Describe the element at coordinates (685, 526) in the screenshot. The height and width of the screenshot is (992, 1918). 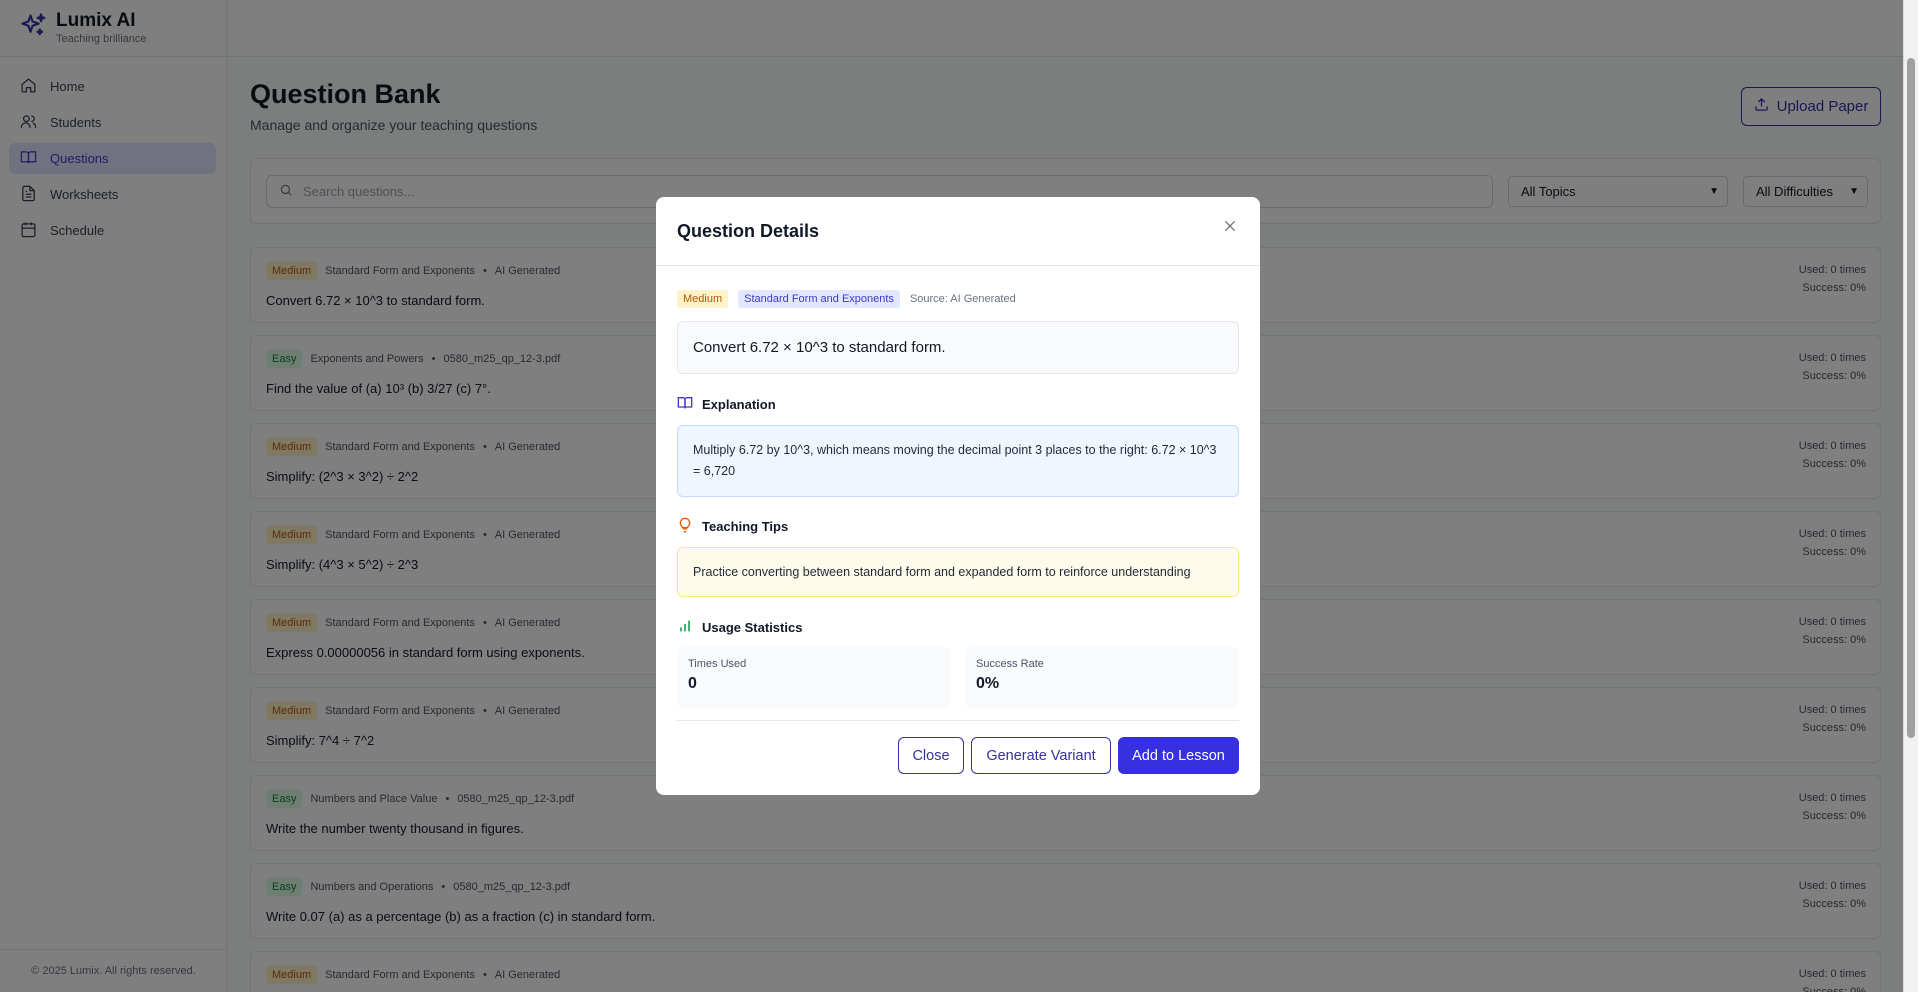
I see `lightbulb-icon` at that location.